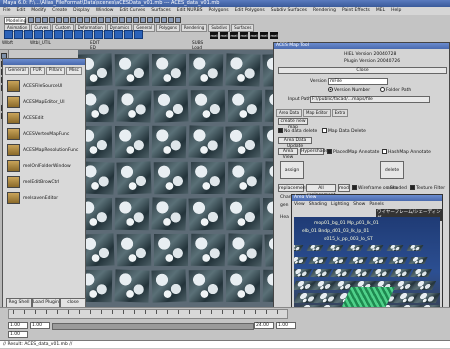 The image size is (450, 349). Describe the element at coordinates (18, 334) in the screenshot. I see `current-time-field: 1.00` at that location.